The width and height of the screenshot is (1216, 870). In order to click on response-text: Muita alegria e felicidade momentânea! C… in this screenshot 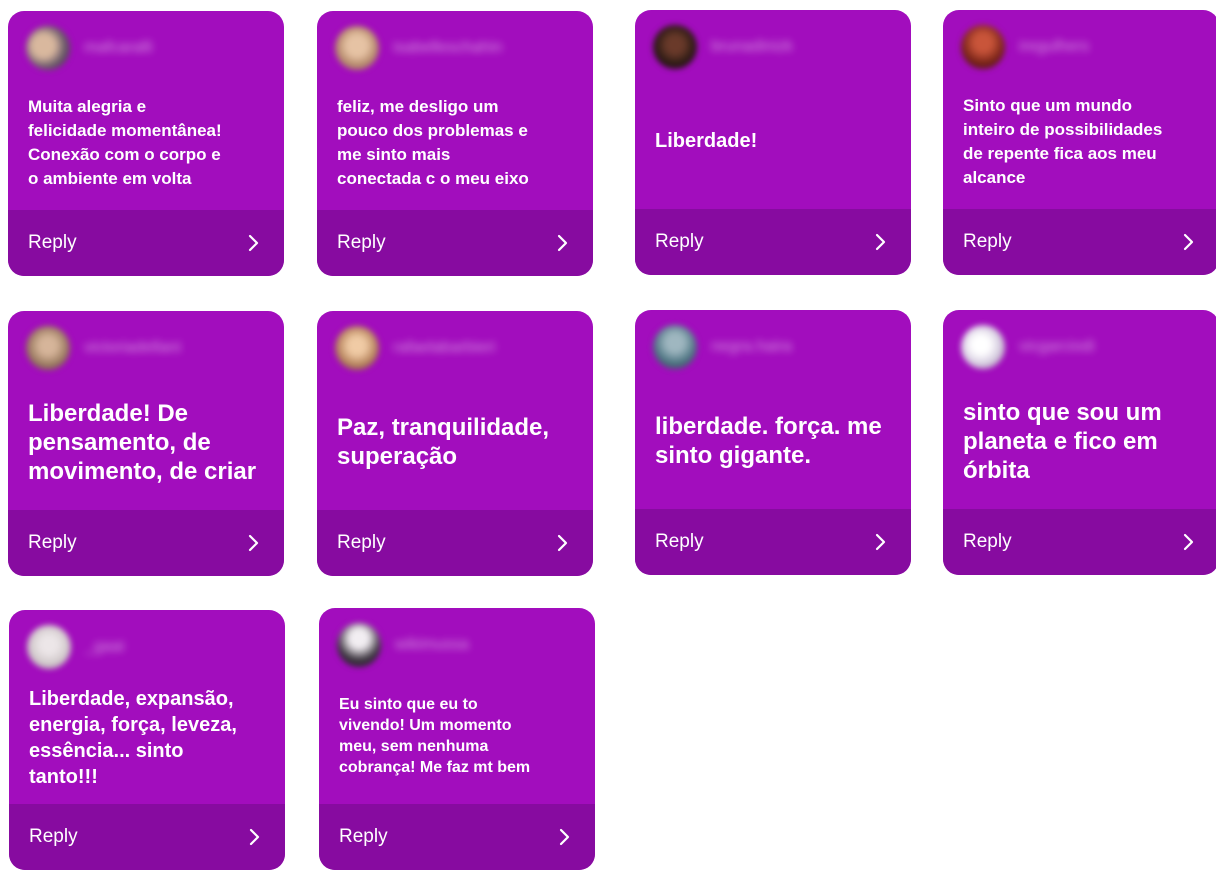, I will do `click(125, 142)`.